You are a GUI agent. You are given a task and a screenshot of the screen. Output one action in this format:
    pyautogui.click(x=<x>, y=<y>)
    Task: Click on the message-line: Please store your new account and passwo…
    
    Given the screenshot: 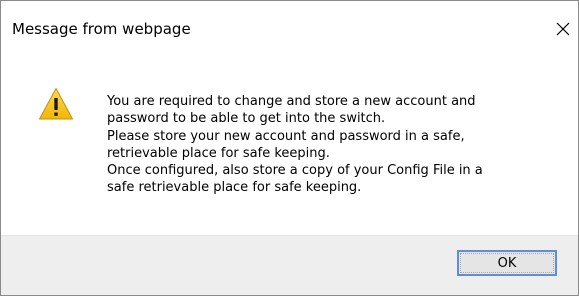 What is the action you would take?
    pyautogui.click(x=286, y=136)
    